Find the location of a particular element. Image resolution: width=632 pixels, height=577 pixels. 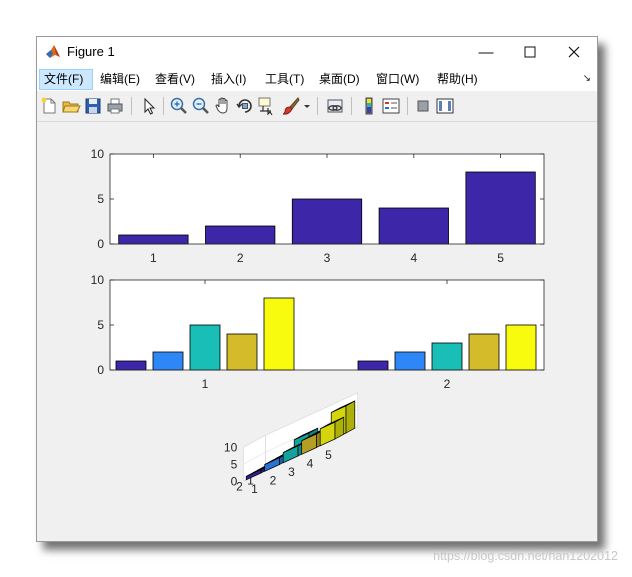

menu-tools: 工具(T) is located at coordinates (284, 79).